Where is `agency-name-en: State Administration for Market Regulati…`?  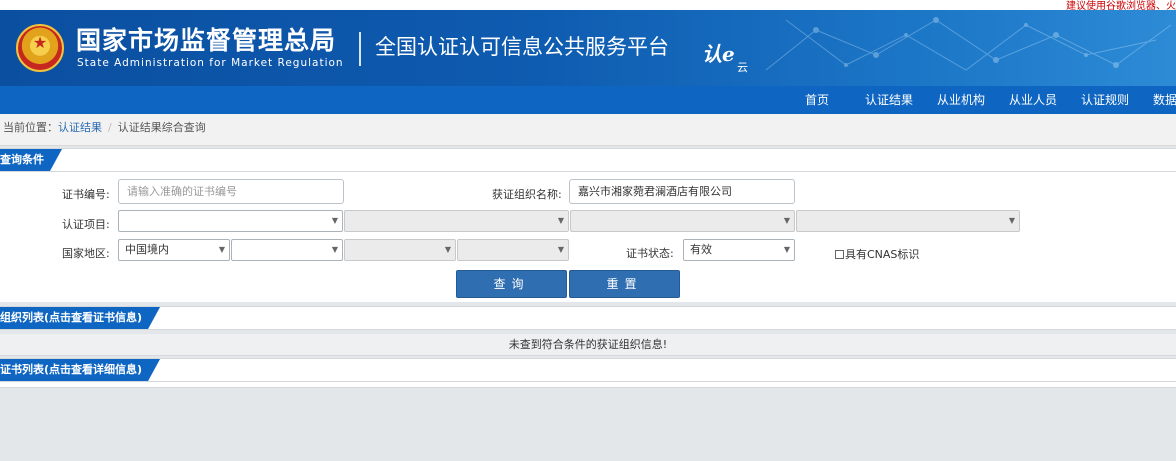
agency-name-en: State Administration for Market Regulati… is located at coordinates (210, 63).